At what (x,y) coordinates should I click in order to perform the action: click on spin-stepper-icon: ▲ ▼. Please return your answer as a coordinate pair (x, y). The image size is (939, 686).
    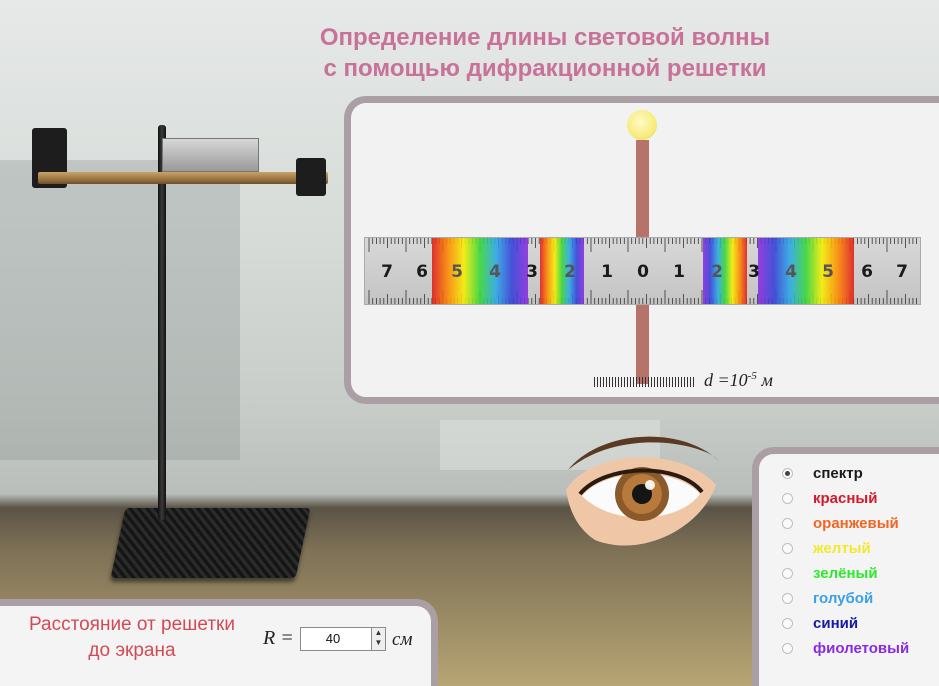
    Looking at the image, I should click on (379, 639).